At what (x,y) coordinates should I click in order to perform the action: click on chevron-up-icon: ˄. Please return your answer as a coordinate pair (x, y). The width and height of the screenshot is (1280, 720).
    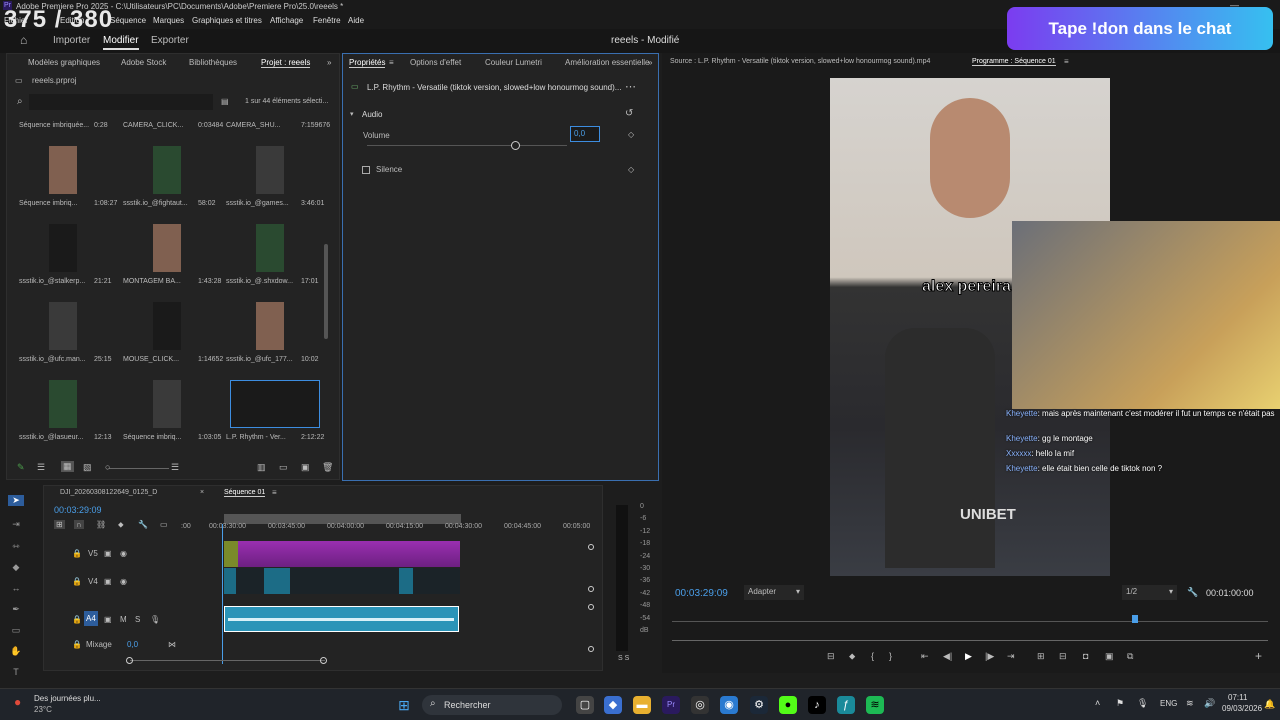
    Looking at the image, I should click on (1097, 703).